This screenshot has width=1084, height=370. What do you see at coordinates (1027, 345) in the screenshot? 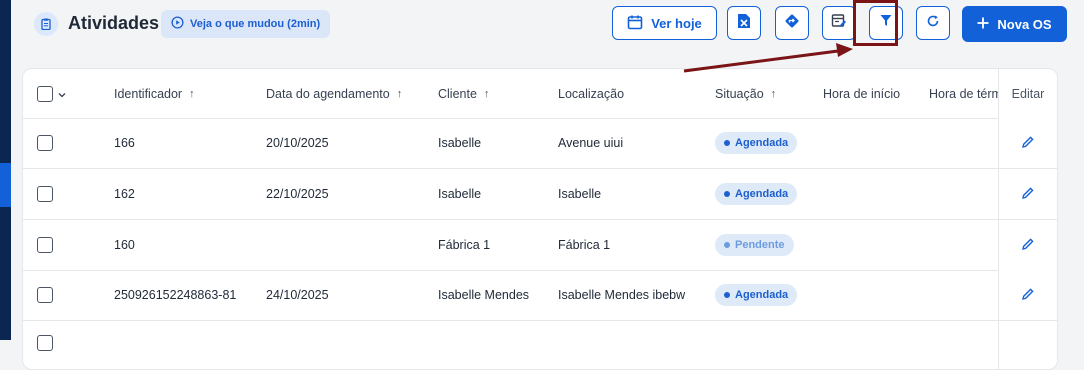
I see `edit-column-cell` at bounding box center [1027, 345].